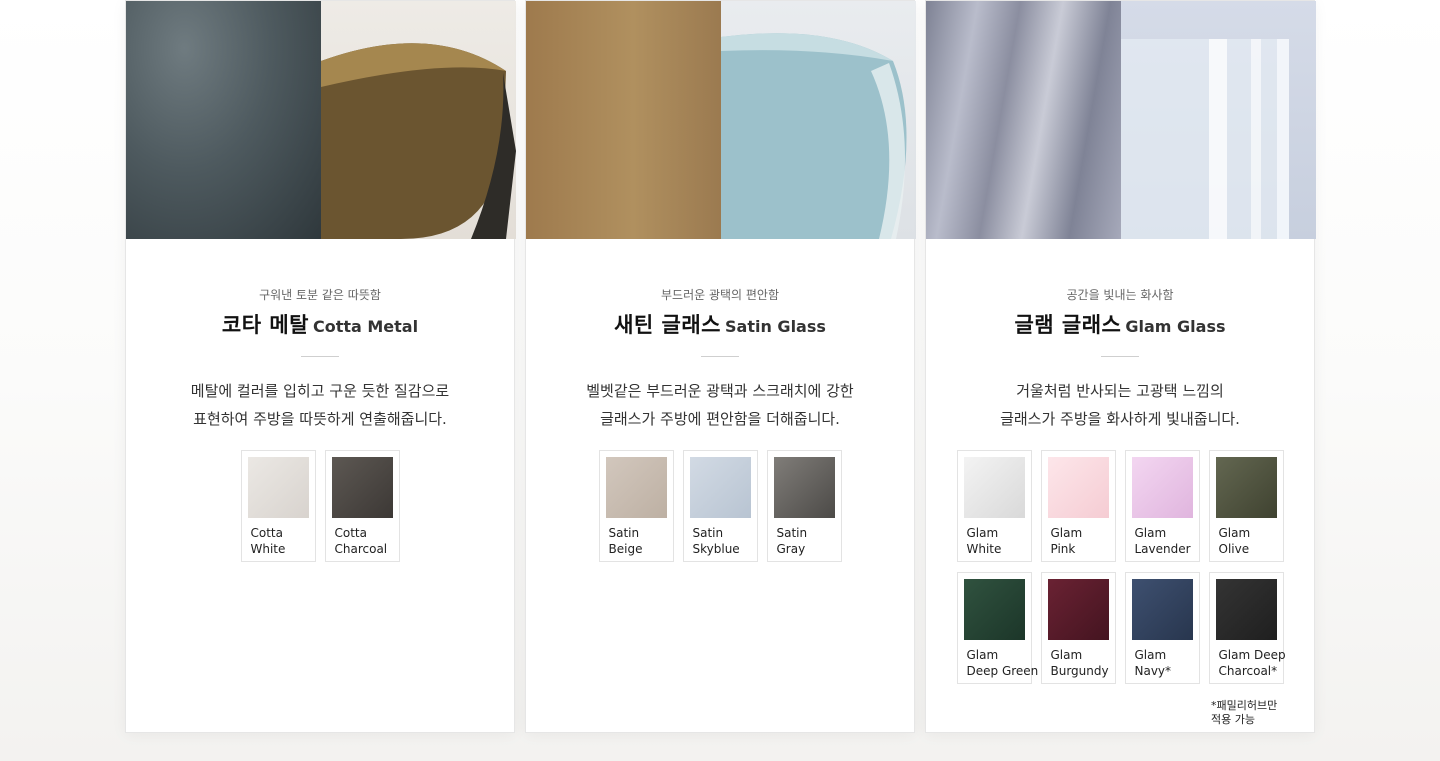 This screenshot has width=1440, height=761. I want to click on swatch-cotta-white: Cotta White, so click(278, 506).